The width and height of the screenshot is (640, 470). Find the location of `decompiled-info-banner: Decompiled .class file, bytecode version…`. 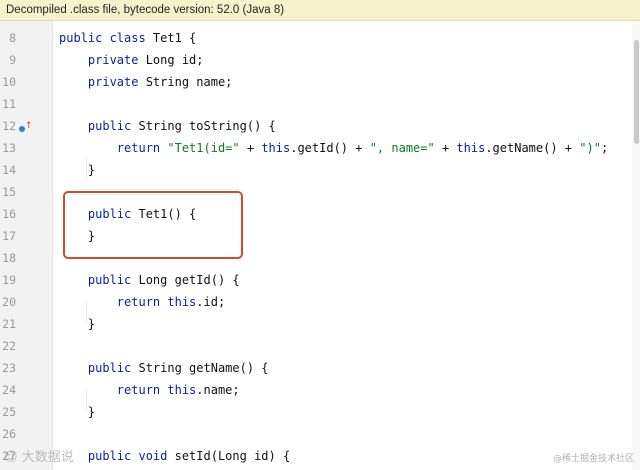

decompiled-info-banner: Decompiled .class file, bytecode version… is located at coordinates (320, 10).